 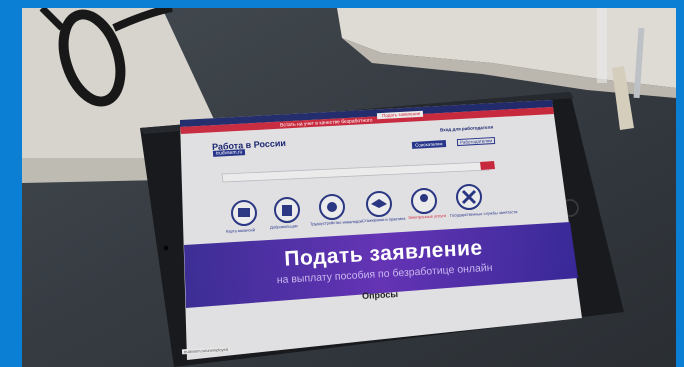 What do you see at coordinates (380, 295) in the screenshot?
I see `surveys-heading: Опросы` at bounding box center [380, 295].